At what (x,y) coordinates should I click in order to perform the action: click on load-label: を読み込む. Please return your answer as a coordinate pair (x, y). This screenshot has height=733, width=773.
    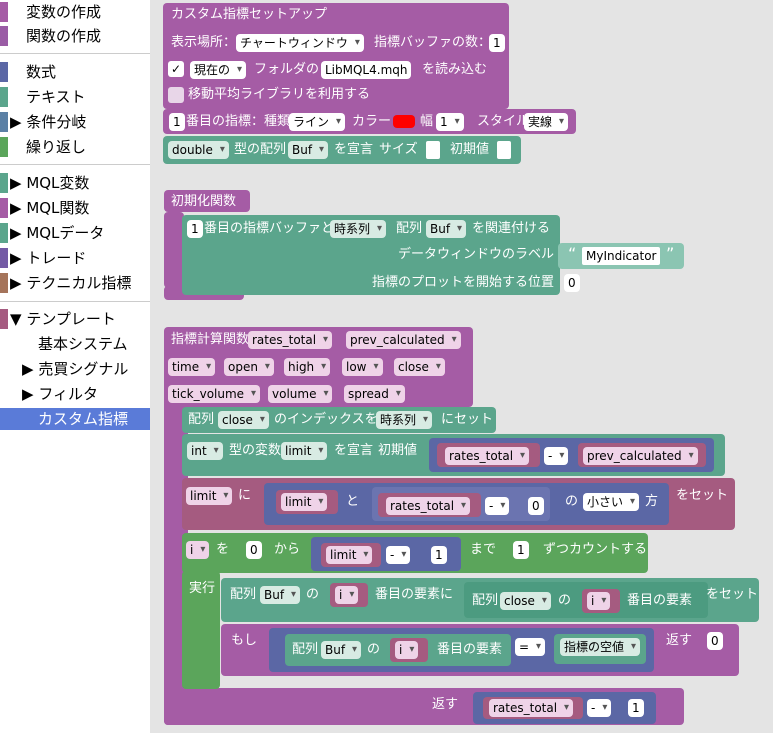
    Looking at the image, I should click on (455, 69).